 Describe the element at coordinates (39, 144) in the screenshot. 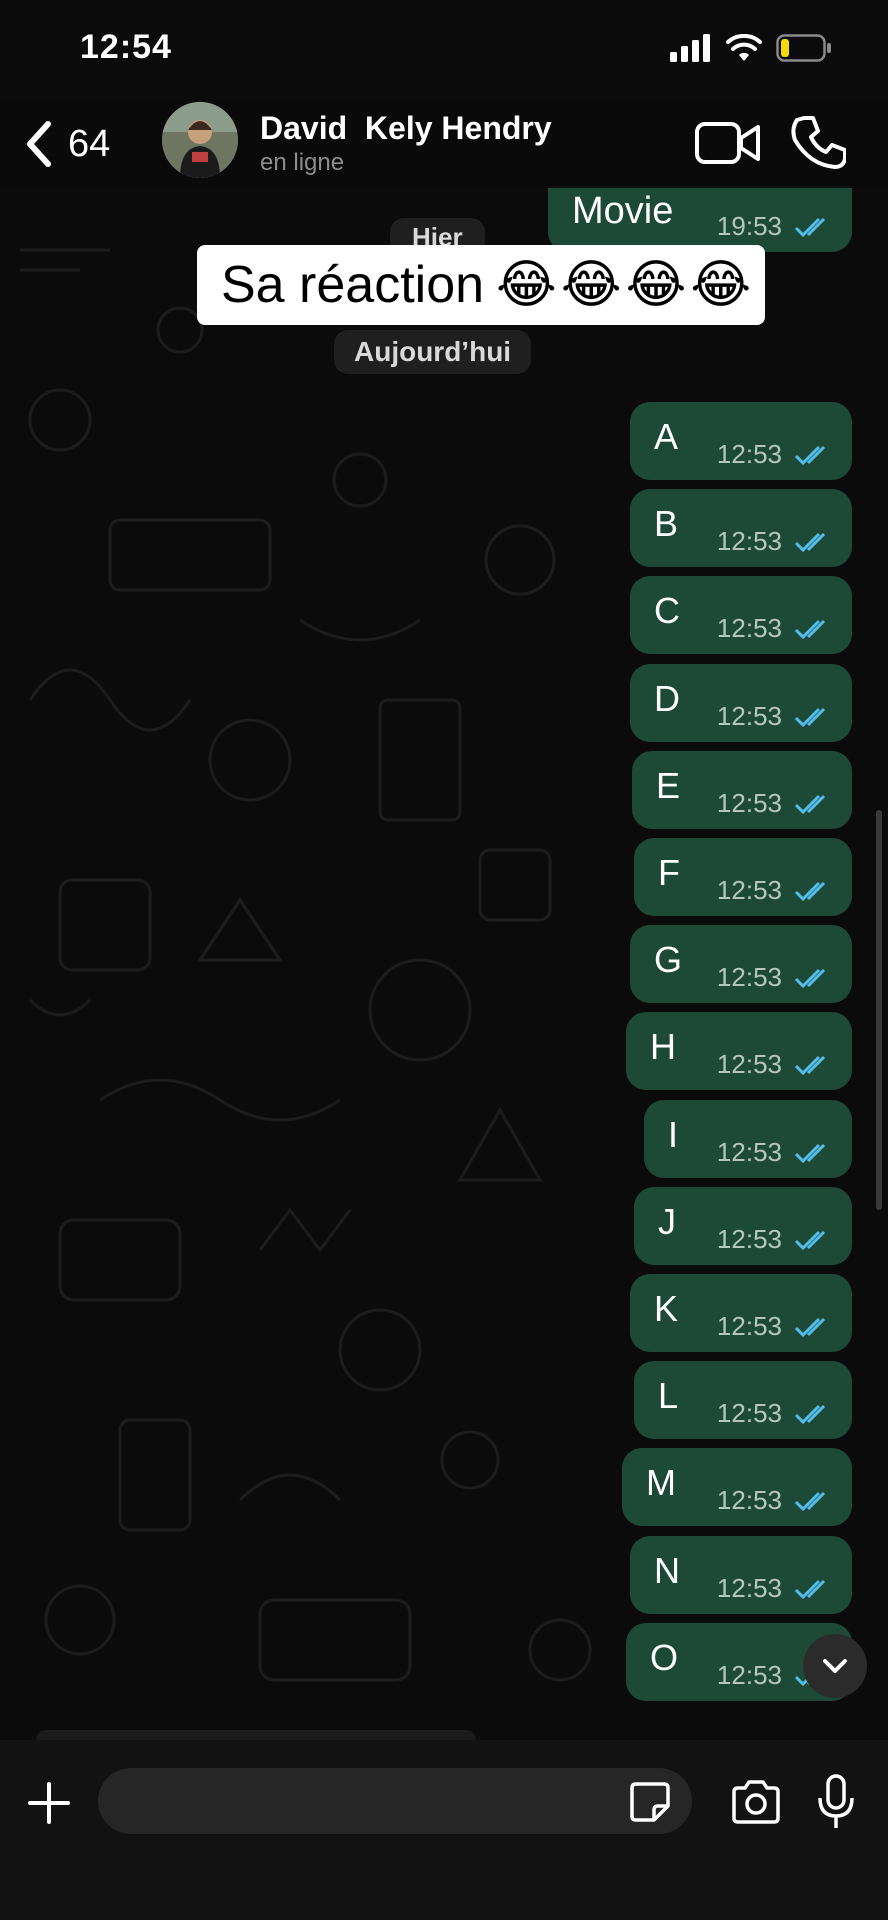

I see `back-chevron-icon` at that location.